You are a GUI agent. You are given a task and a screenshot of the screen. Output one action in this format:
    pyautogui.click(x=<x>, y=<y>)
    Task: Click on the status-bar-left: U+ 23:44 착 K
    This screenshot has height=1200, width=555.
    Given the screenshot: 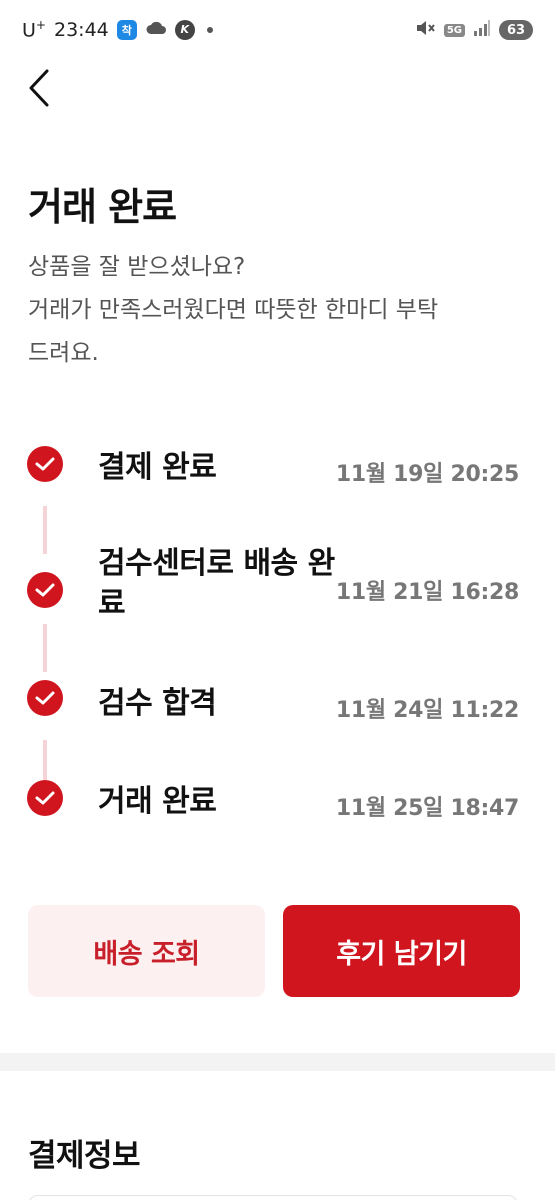 What is the action you would take?
    pyautogui.click(x=117, y=30)
    